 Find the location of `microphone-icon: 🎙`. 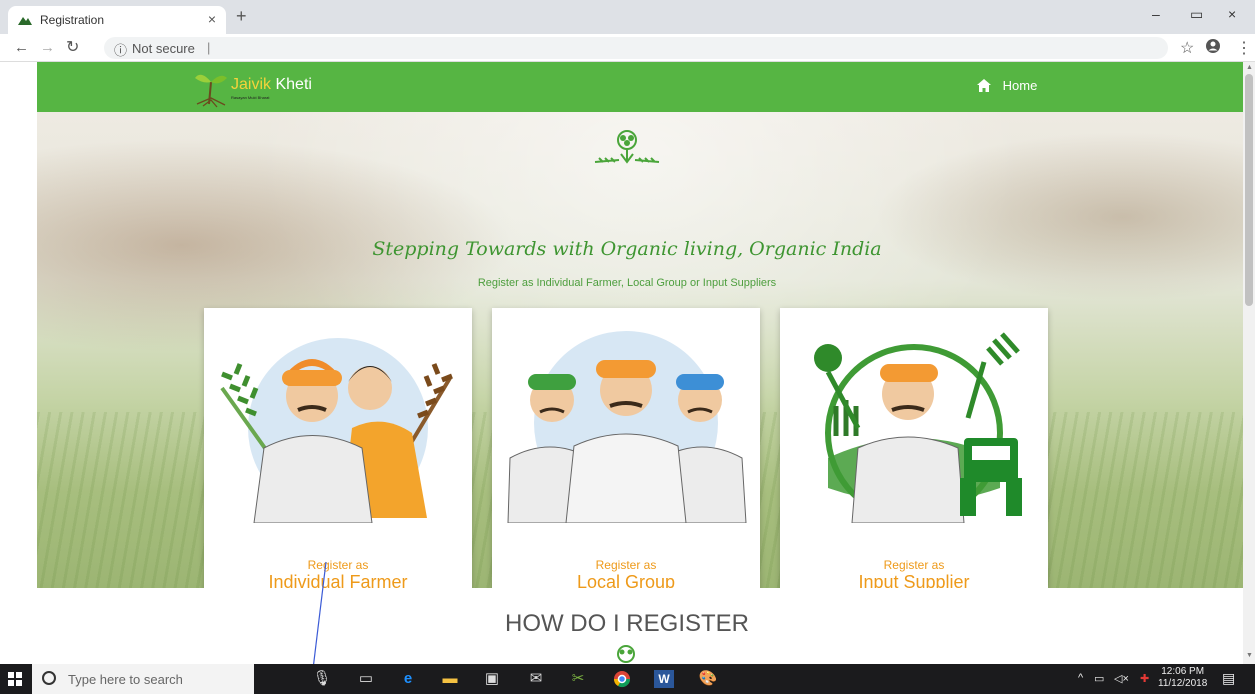

microphone-icon: 🎙 is located at coordinates (322, 679).